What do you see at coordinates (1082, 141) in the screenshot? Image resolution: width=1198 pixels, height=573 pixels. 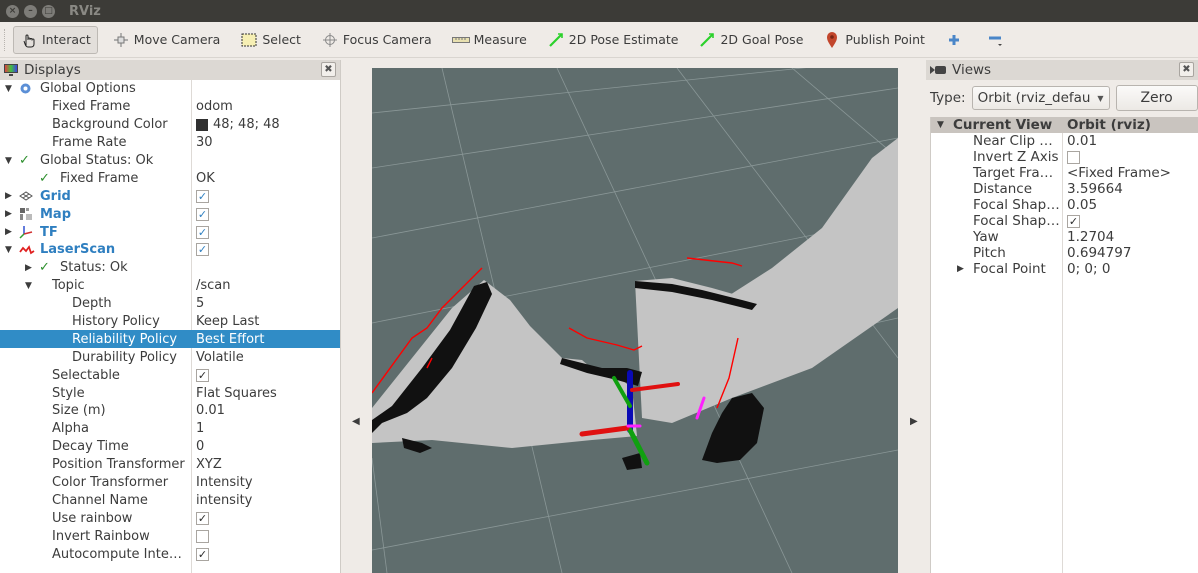 I see `view-property-value: 0.01` at bounding box center [1082, 141].